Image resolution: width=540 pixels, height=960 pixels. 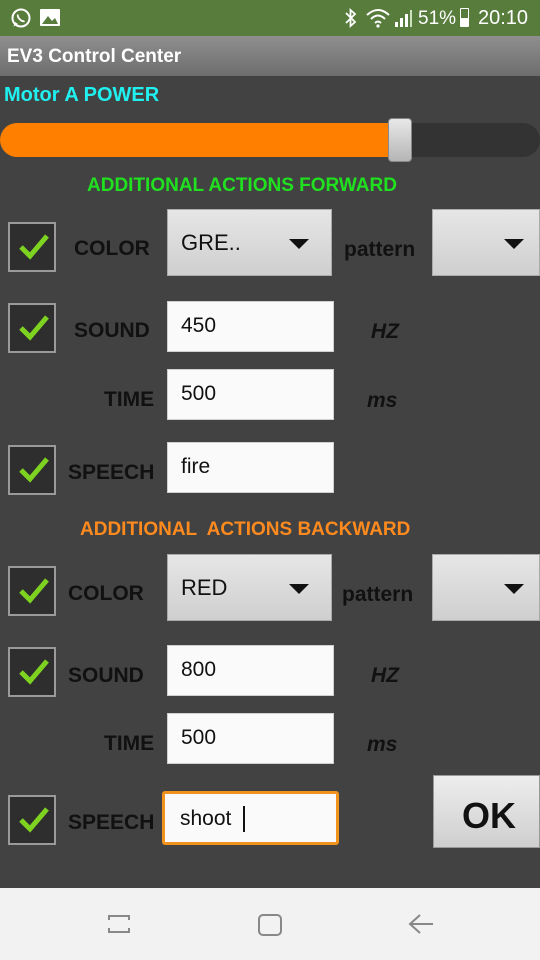 What do you see at coordinates (403, 18) in the screenshot?
I see `signal-icon` at bounding box center [403, 18].